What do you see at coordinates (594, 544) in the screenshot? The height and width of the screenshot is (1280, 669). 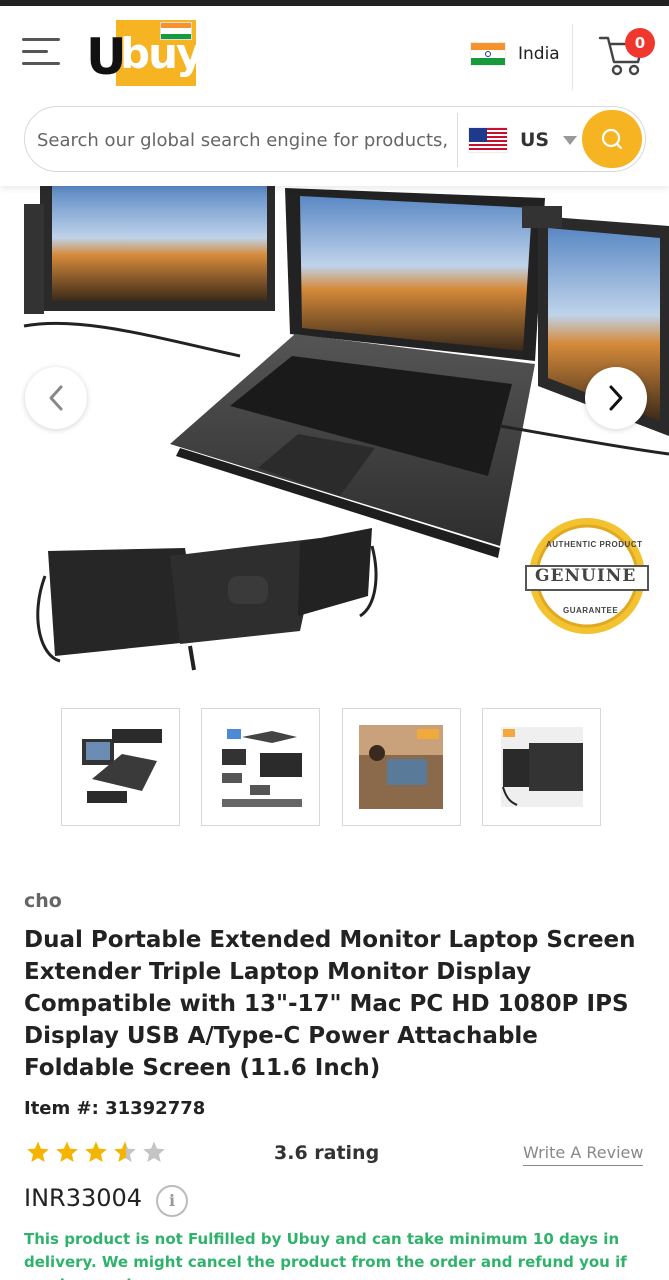 I see `badge-top-text: AUTHENTIC PRODUCT` at bounding box center [594, 544].